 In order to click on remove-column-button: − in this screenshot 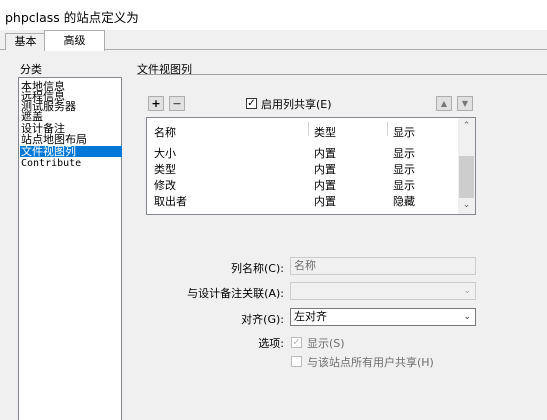, I will do `click(177, 103)`.